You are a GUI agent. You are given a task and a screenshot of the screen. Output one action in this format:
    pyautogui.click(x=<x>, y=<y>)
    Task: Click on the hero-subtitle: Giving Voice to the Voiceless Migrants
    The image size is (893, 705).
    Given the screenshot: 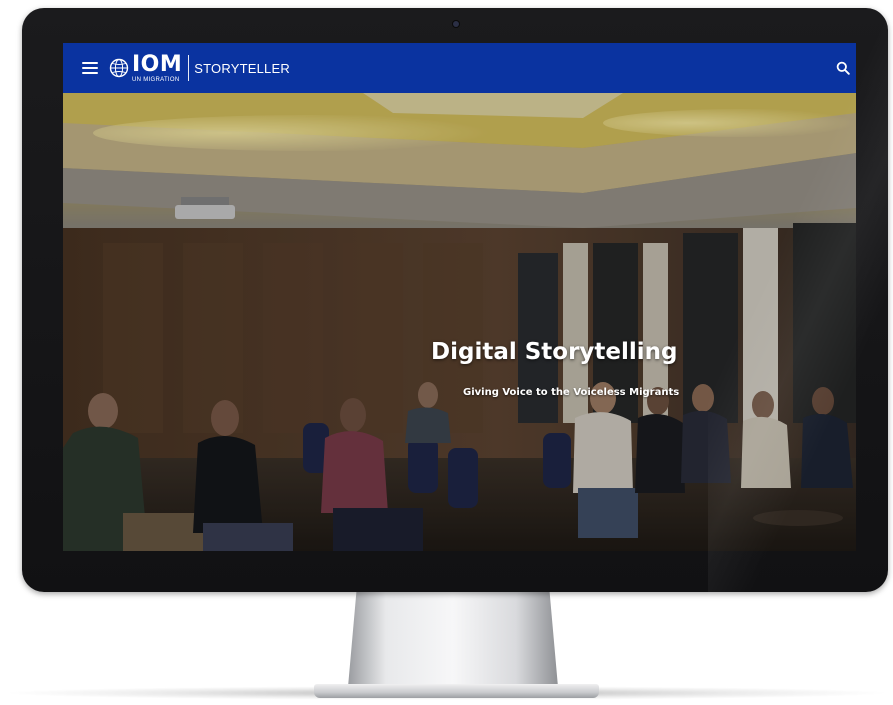 What is the action you would take?
    pyautogui.click(x=571, y=392)
    